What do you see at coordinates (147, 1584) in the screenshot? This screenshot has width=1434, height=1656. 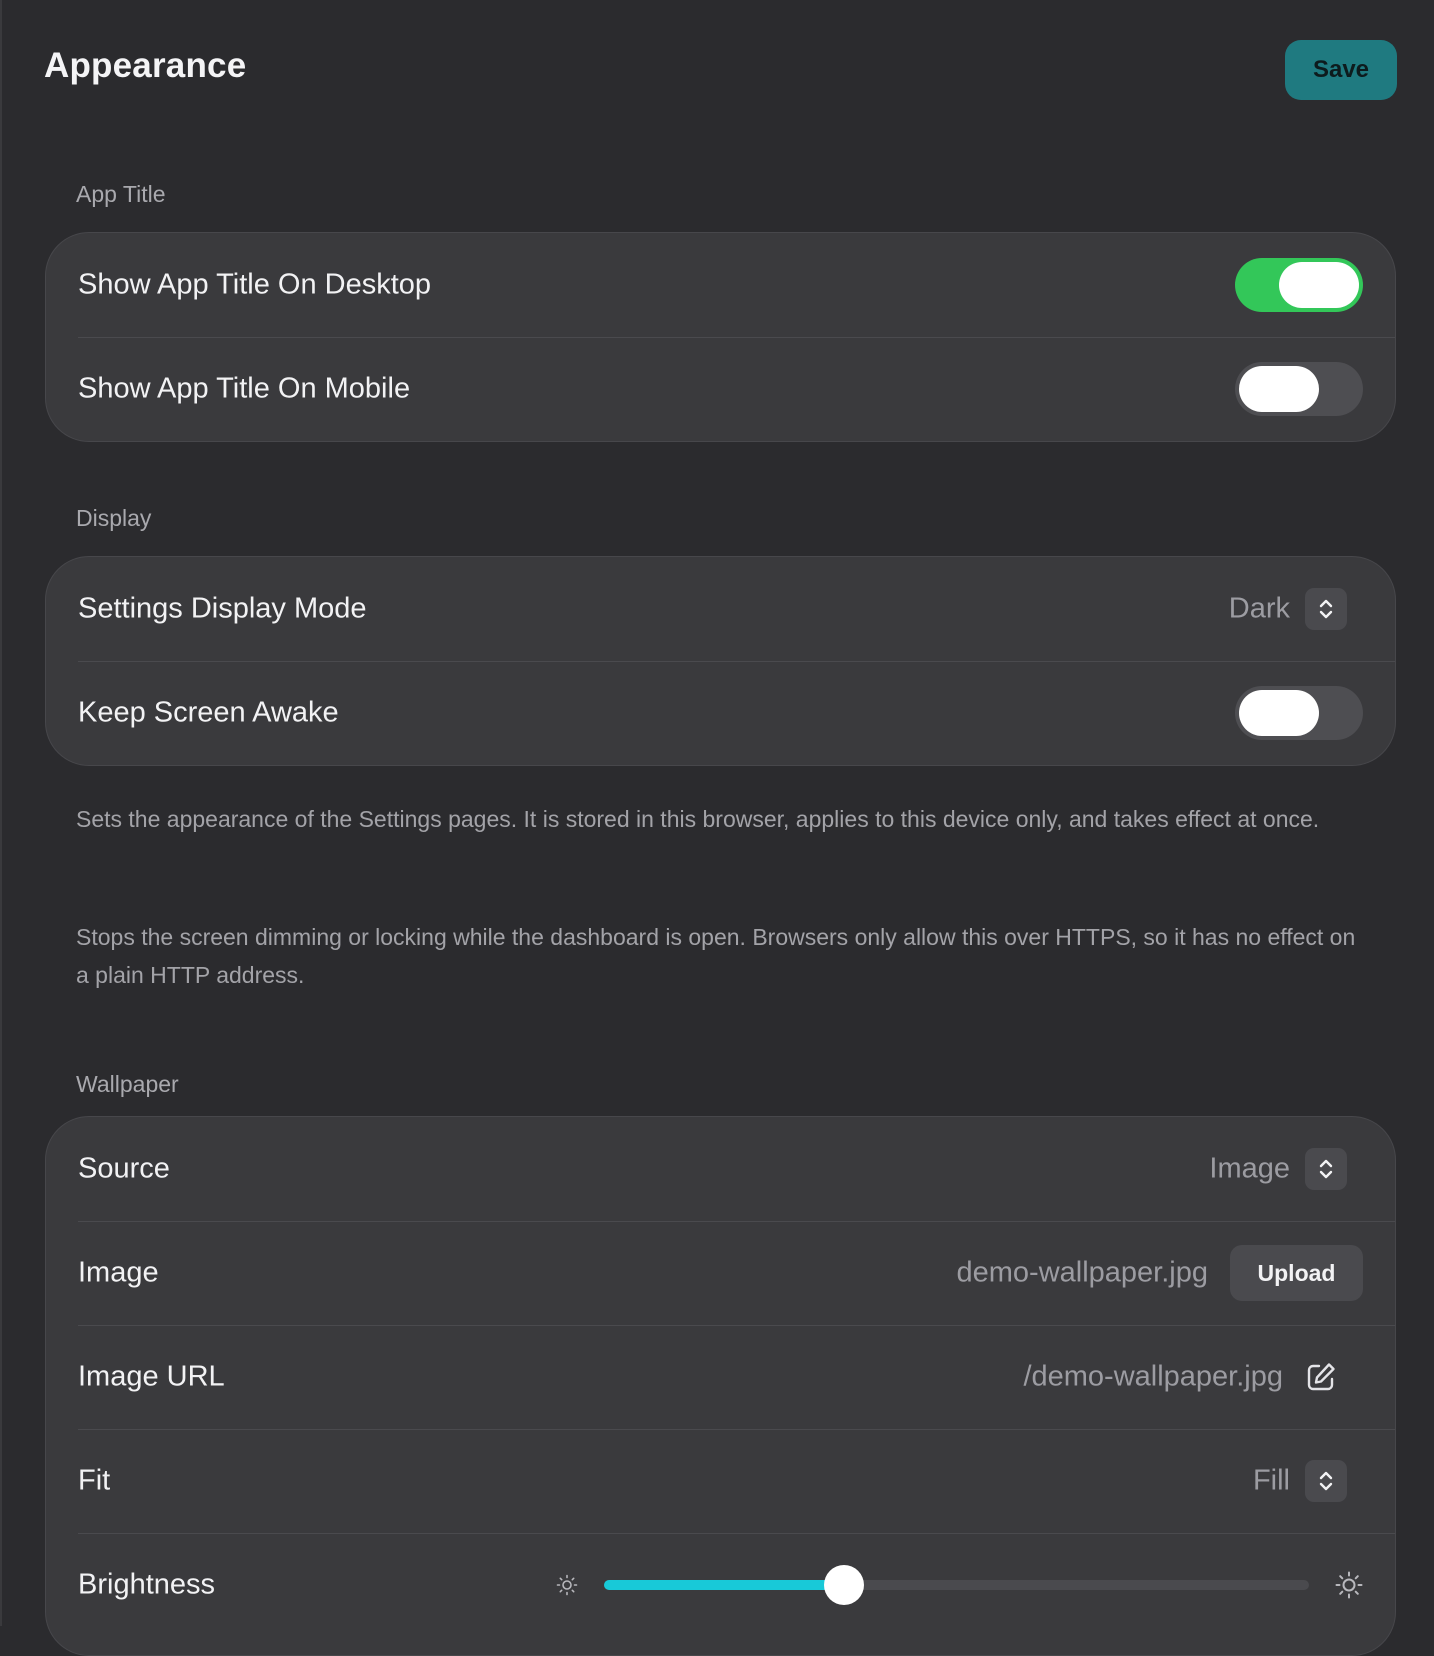 I see `row-label: Brightness` at bounding box center [147, 1584].